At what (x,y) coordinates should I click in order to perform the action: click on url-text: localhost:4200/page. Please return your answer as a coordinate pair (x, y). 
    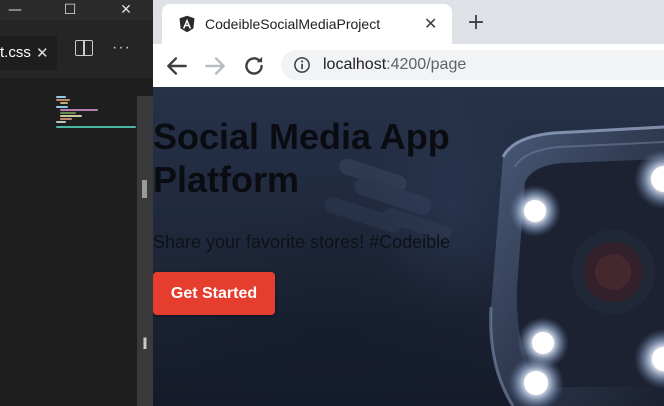
    Looking at the image, I should click on (394, 65).